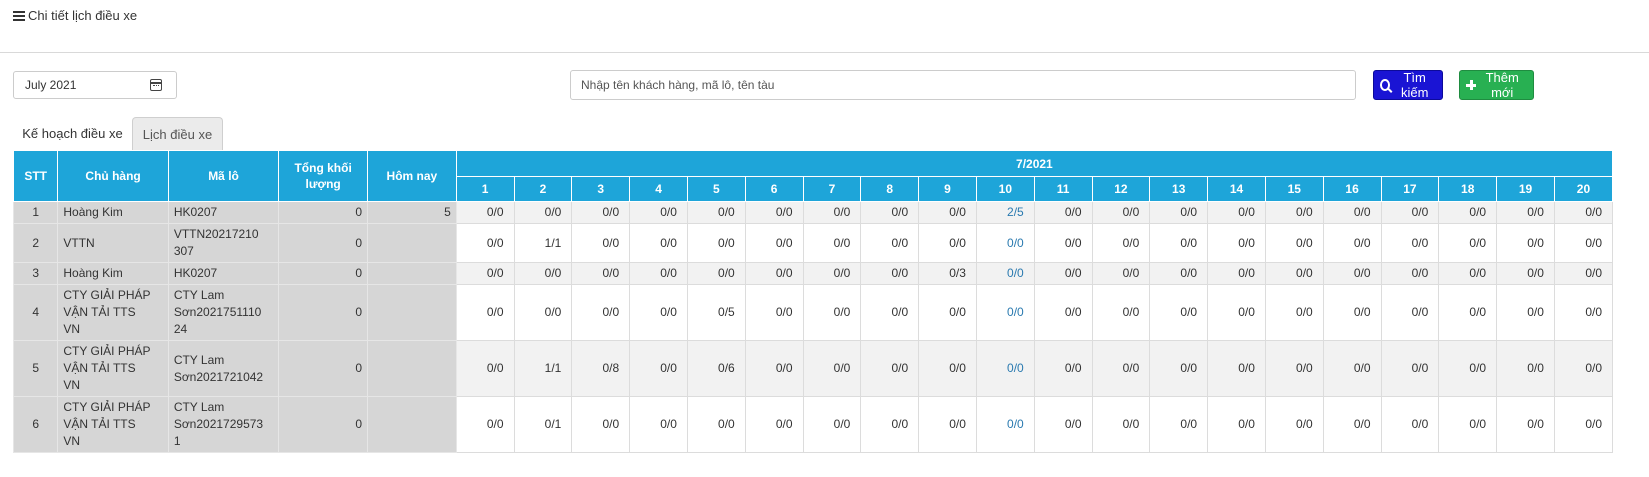 The image size is (1649, 477). Describe the element at coordinates (716, 368) in the screenshot. I see `day-cell: 0/6` at that location.